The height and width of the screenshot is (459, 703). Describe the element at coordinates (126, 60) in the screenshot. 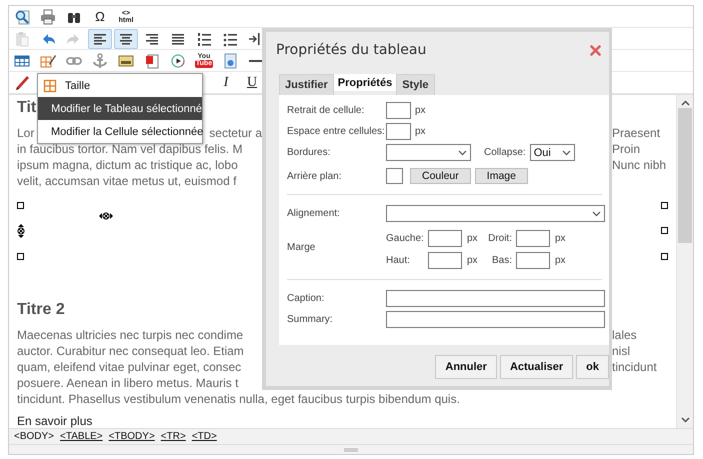

I see `picture-icon` at that location.